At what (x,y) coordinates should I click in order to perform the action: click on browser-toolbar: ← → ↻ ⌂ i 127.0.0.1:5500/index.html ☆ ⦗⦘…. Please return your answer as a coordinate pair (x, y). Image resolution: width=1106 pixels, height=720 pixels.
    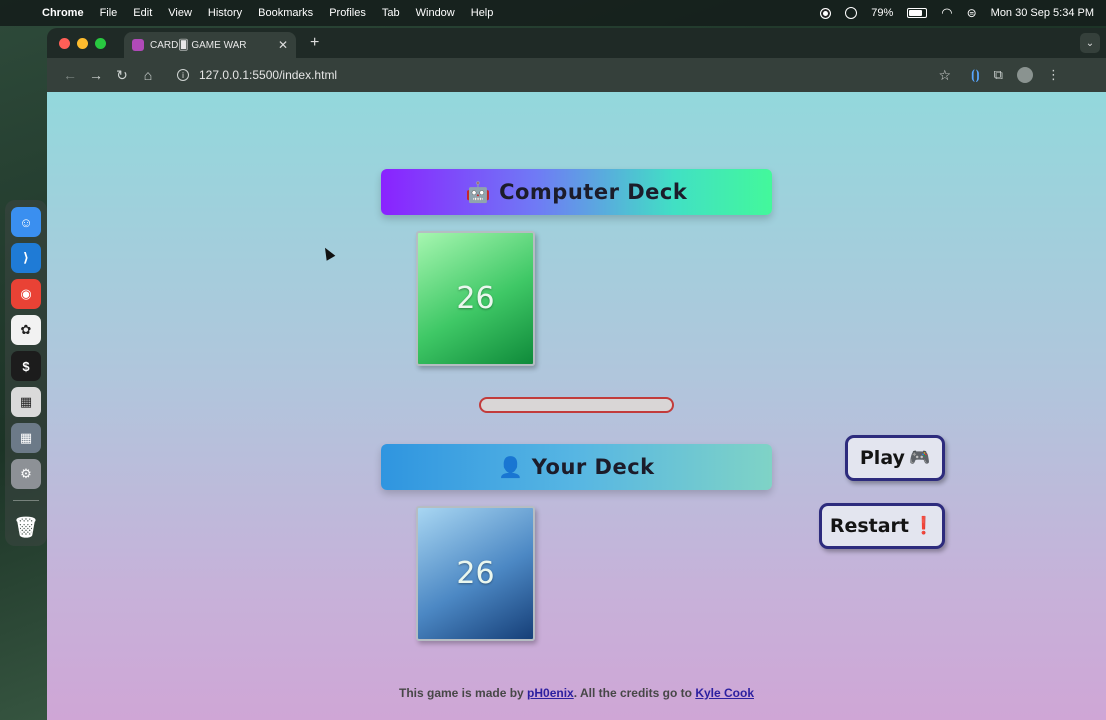
    Looking at the image, I should click on (576, 75).